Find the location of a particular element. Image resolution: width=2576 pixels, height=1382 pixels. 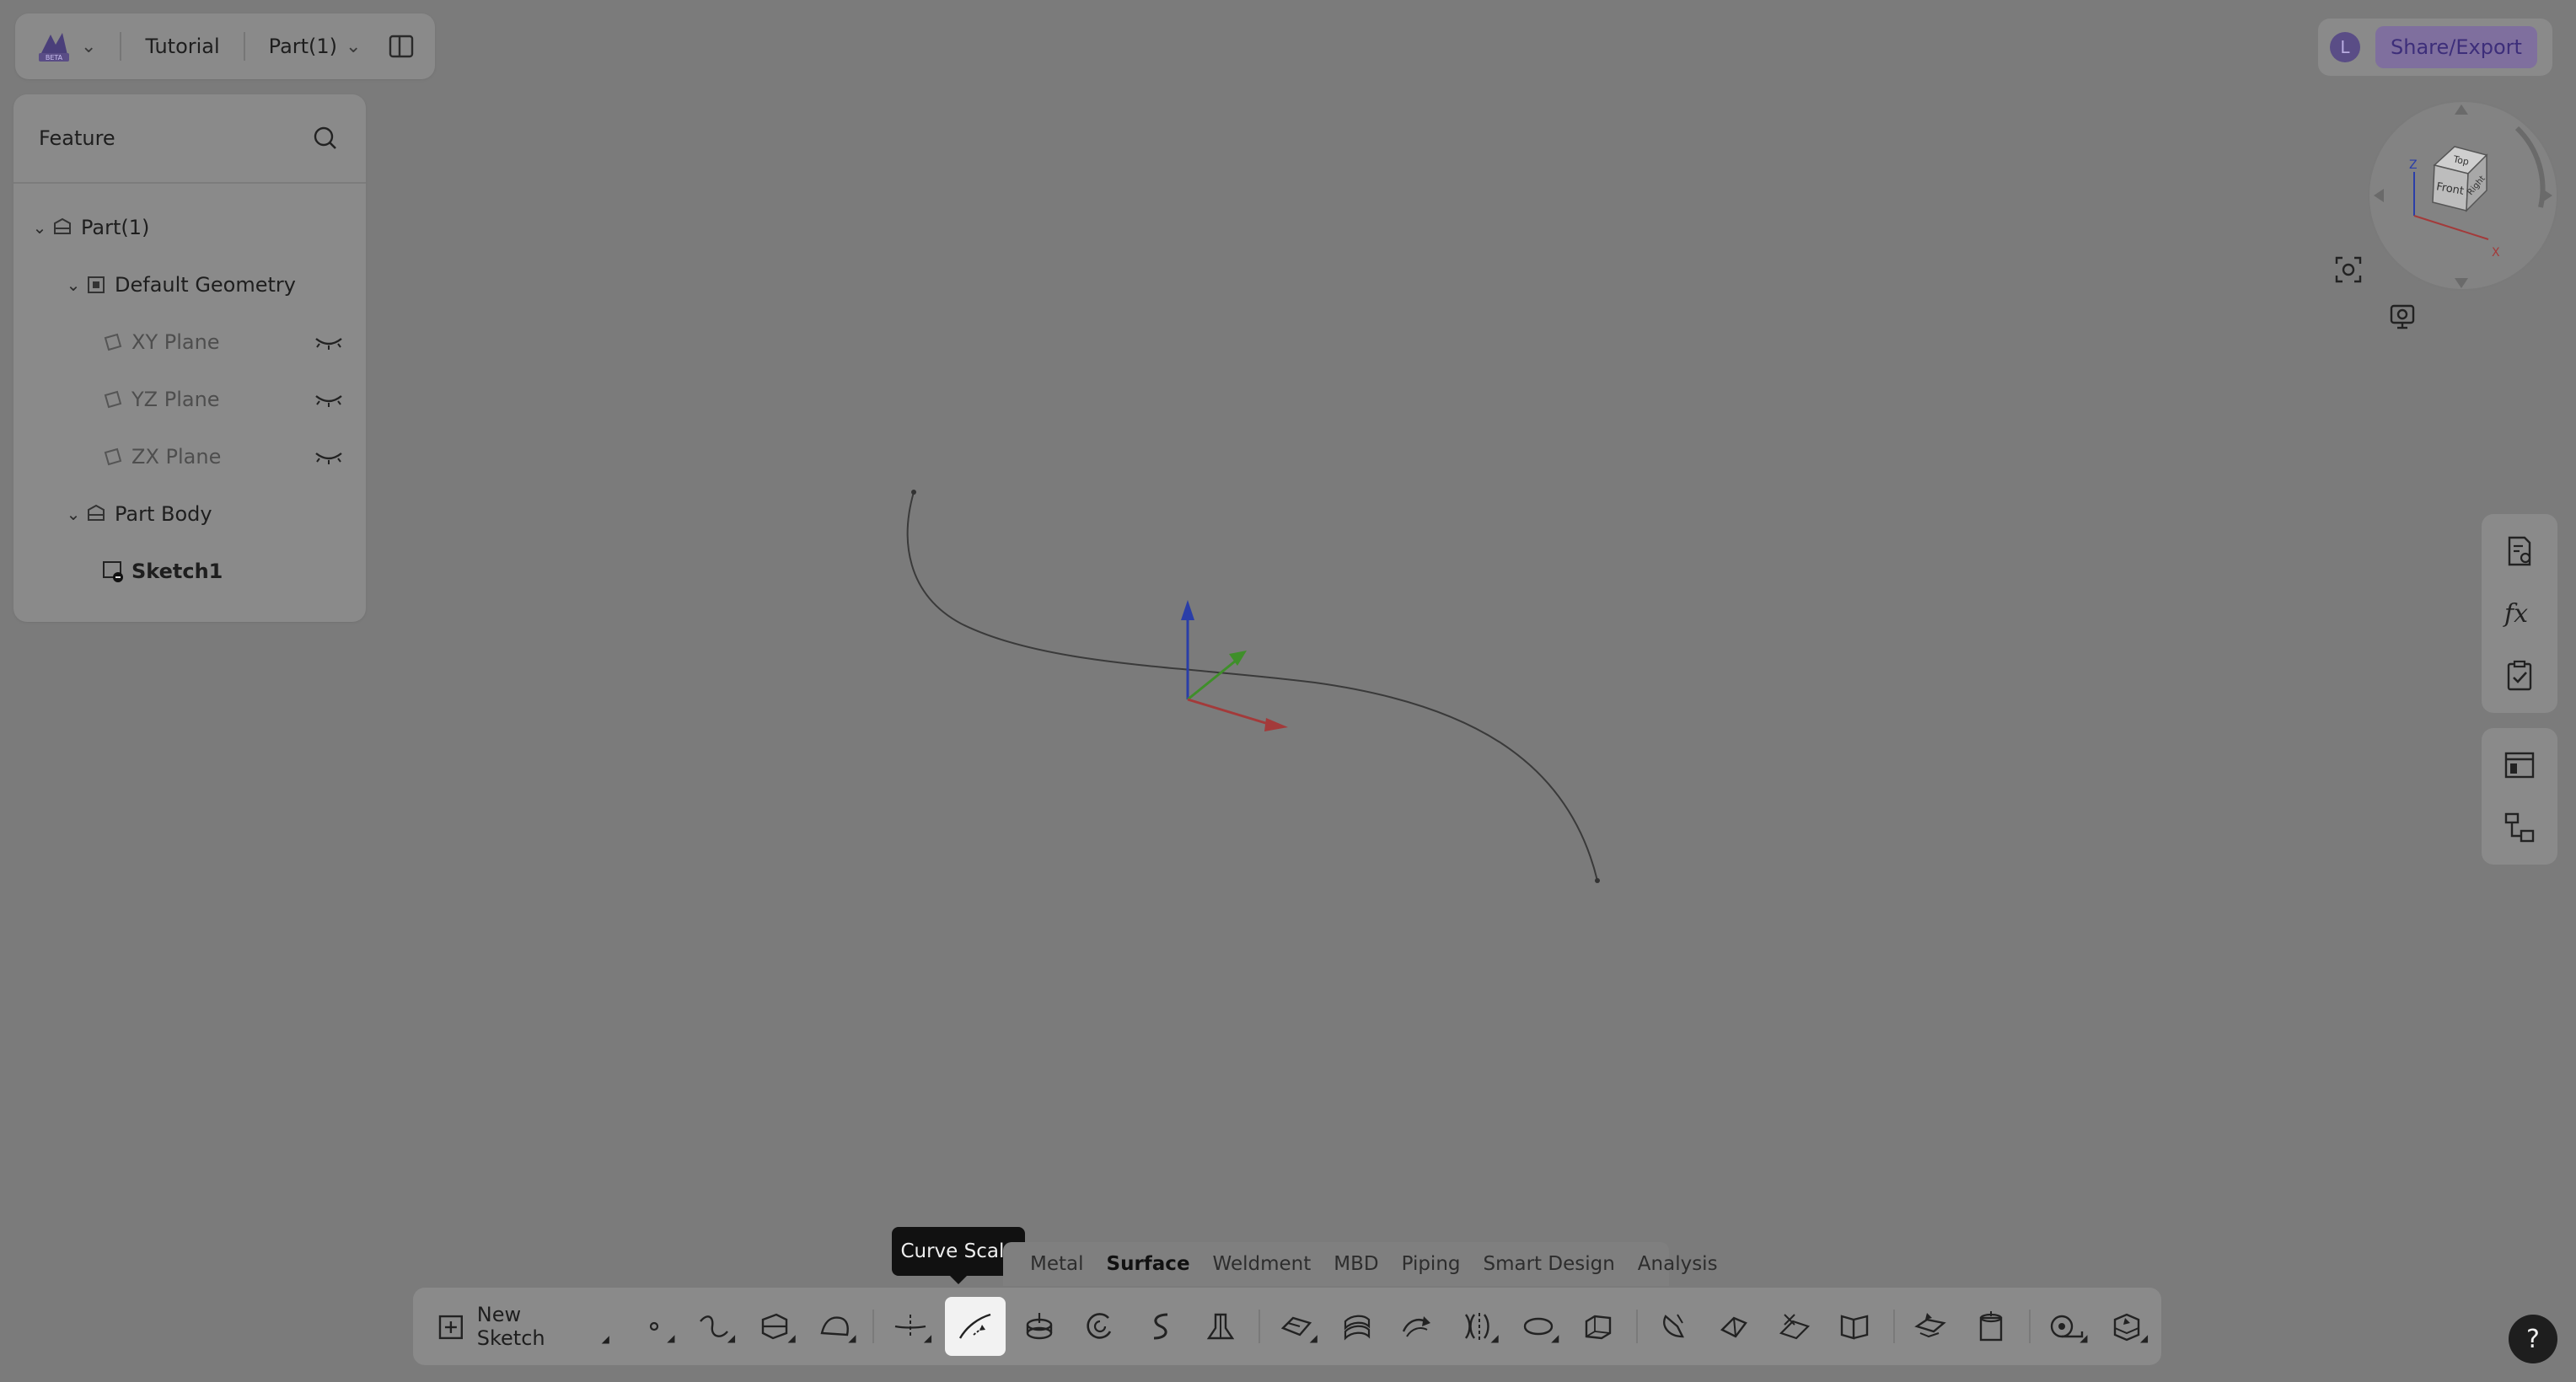

fill-surface-button: ◢ is located at coordinates (1538, 1326).